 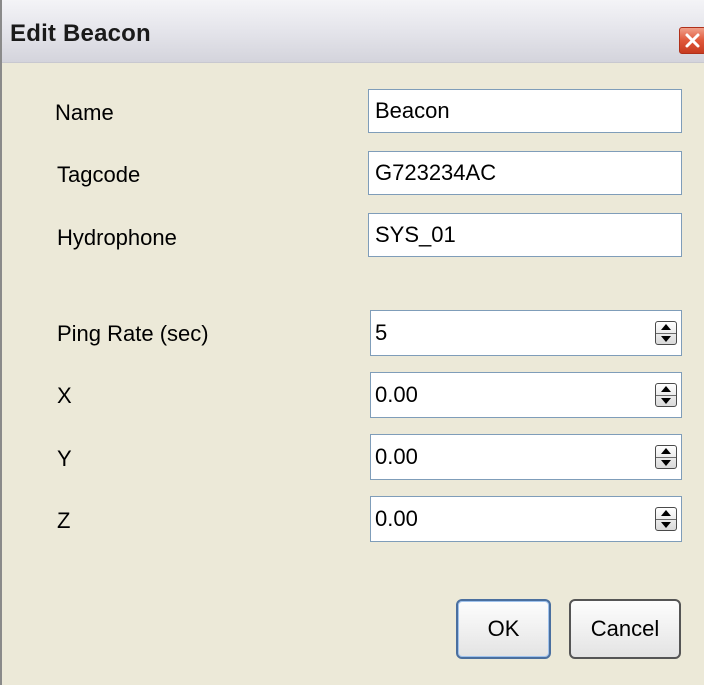 What do you see at coordinates (133, 333) in the screenshot?
I see `ping-rate-label: Ping Rate (sec)` at bounding box center [133, 333].